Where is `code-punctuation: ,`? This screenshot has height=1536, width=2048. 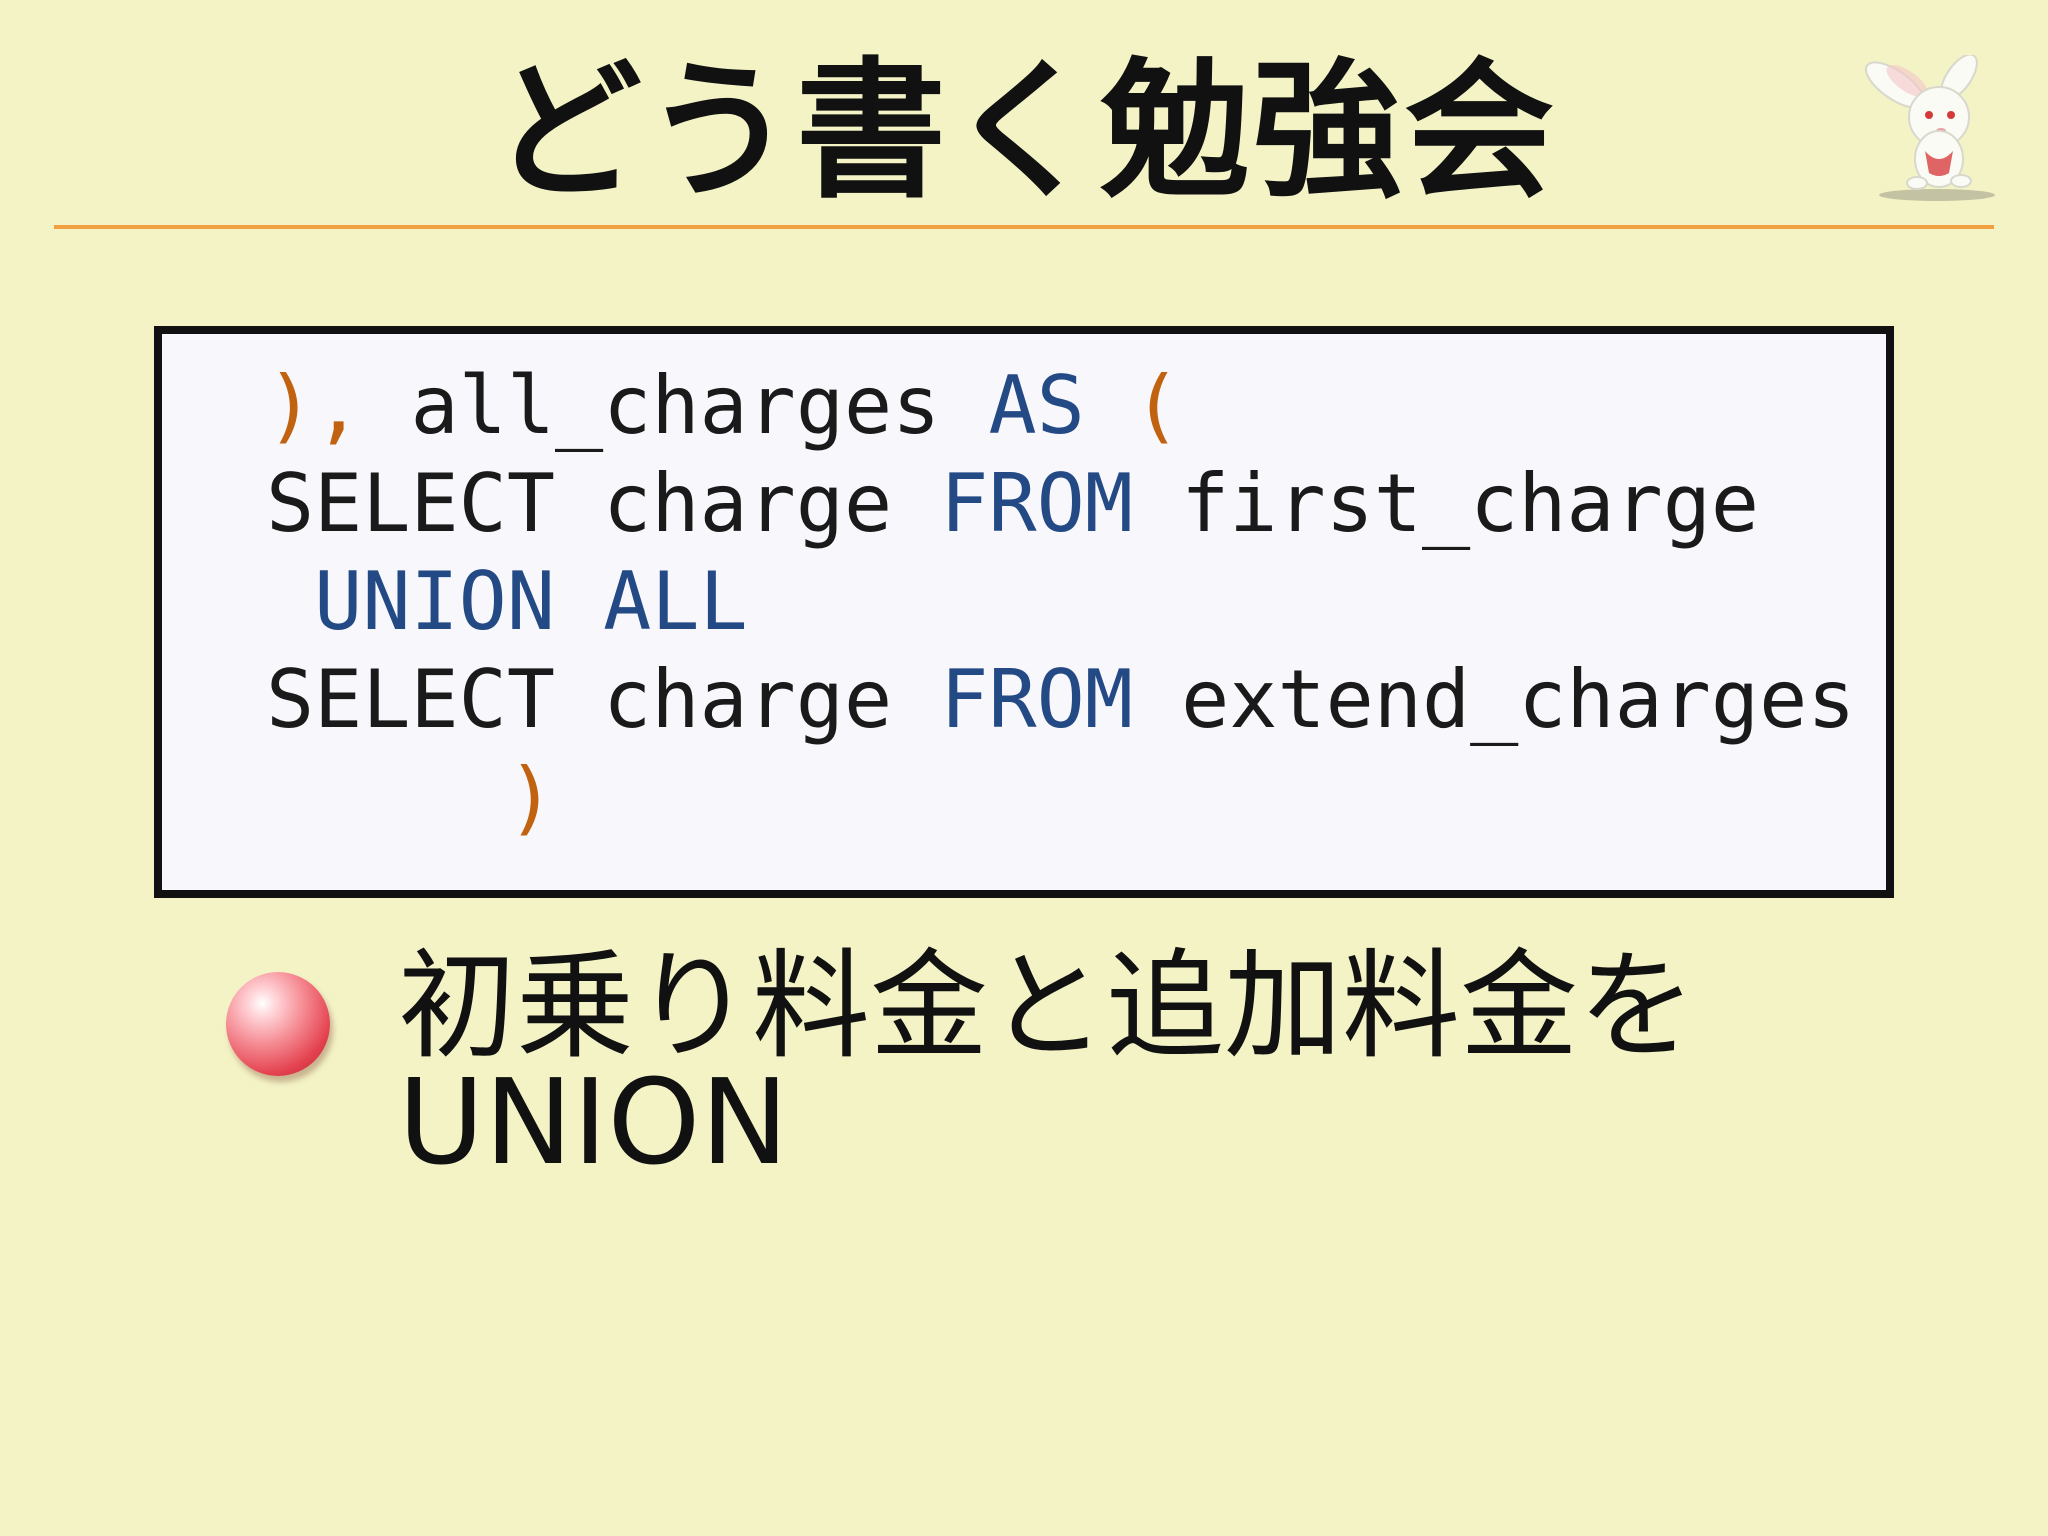
code-punctuation: , is located at coordinates (338, 405).